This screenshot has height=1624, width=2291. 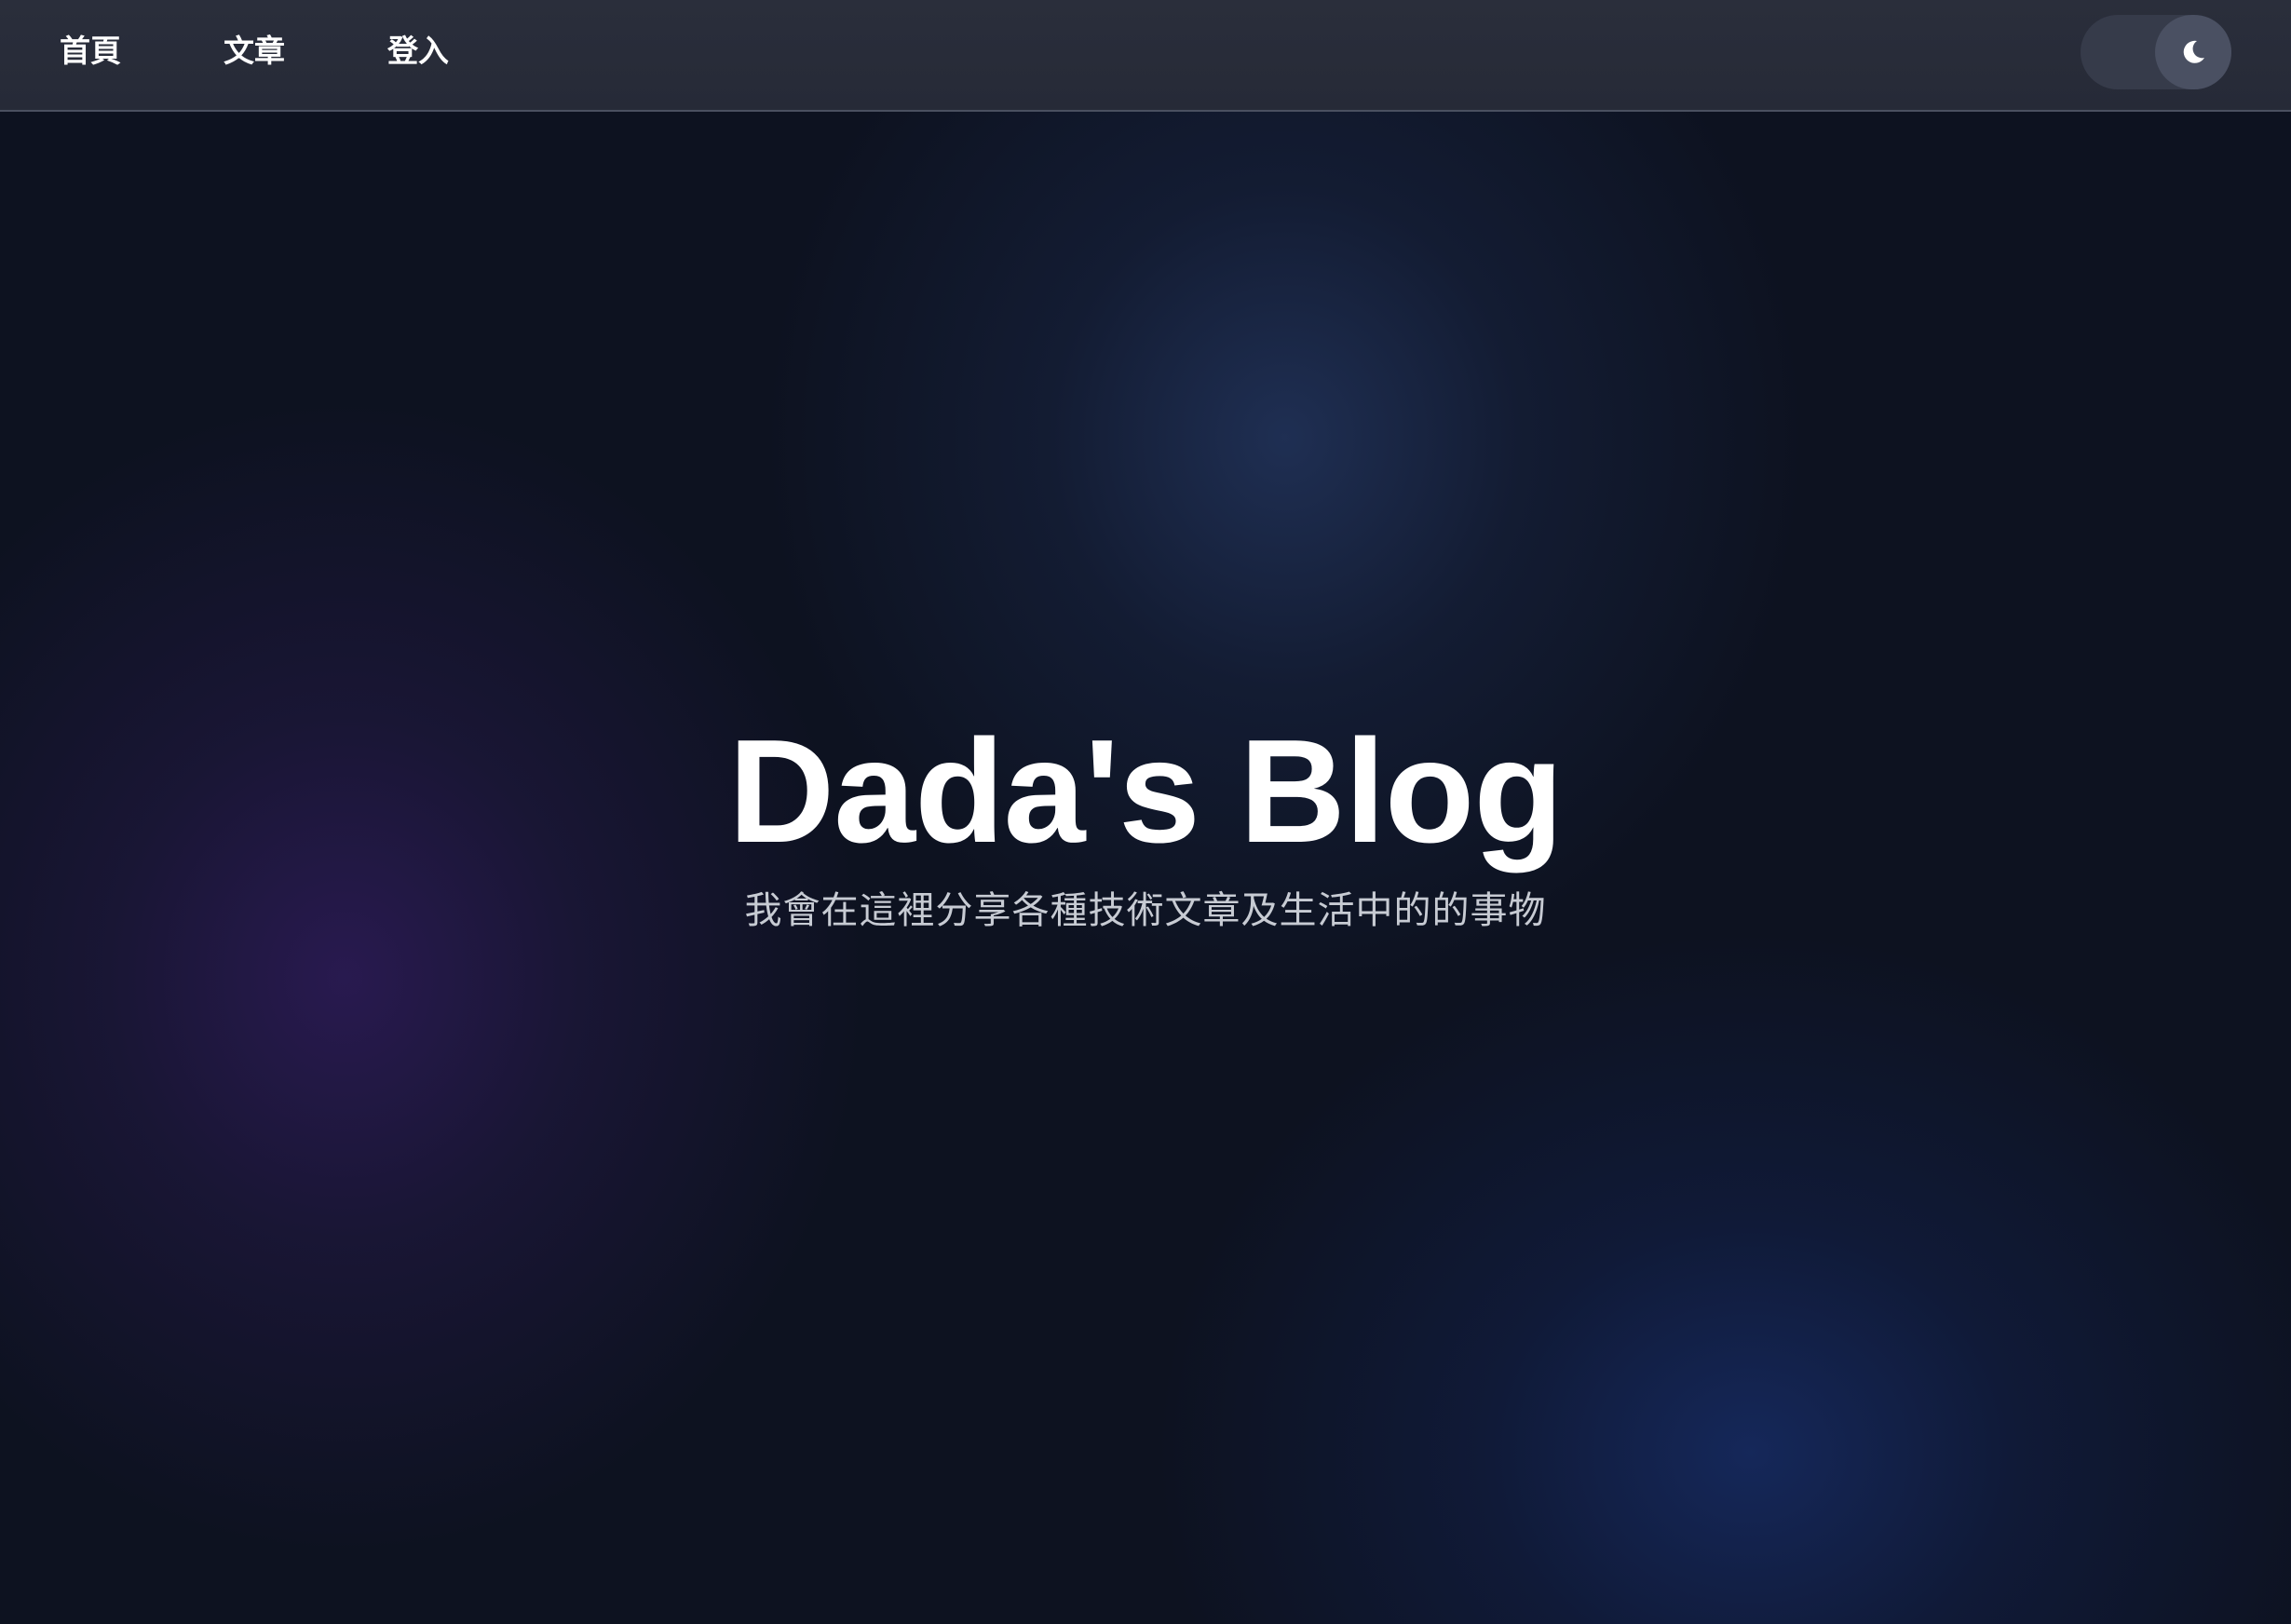 I want to click on theme-toggle, so click(x=2156, y=52).